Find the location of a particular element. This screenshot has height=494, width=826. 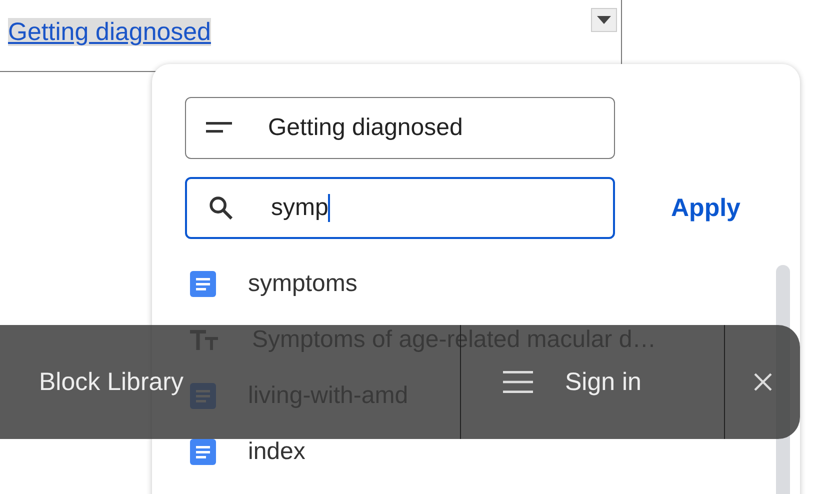

sign-in-button: Sign in is located at coordinates (603, 382).